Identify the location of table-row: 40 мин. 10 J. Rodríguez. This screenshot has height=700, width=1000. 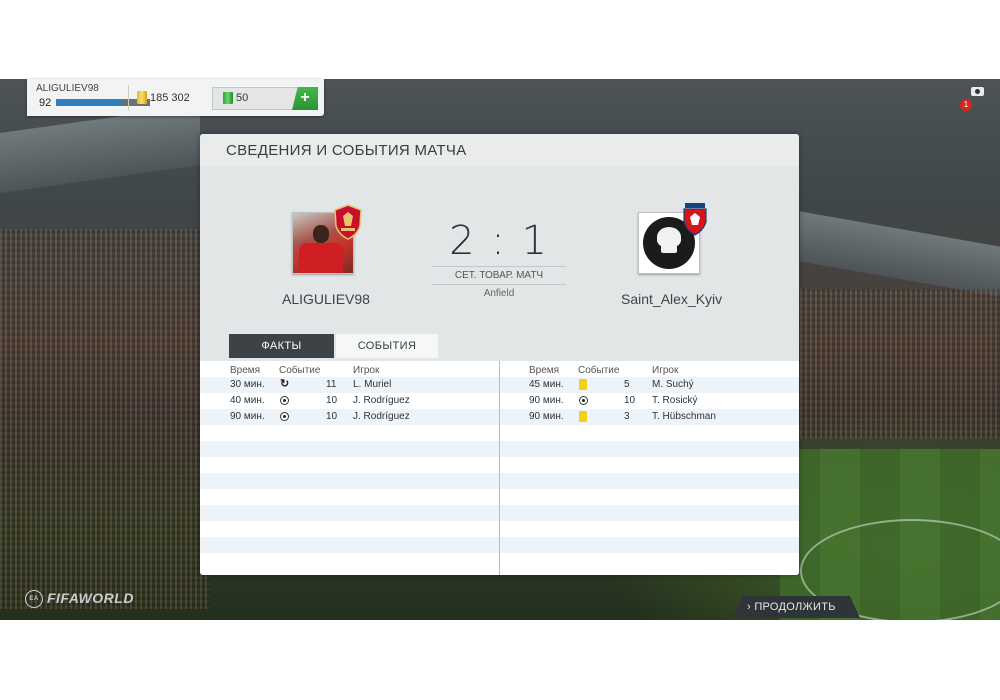
(349, 401).